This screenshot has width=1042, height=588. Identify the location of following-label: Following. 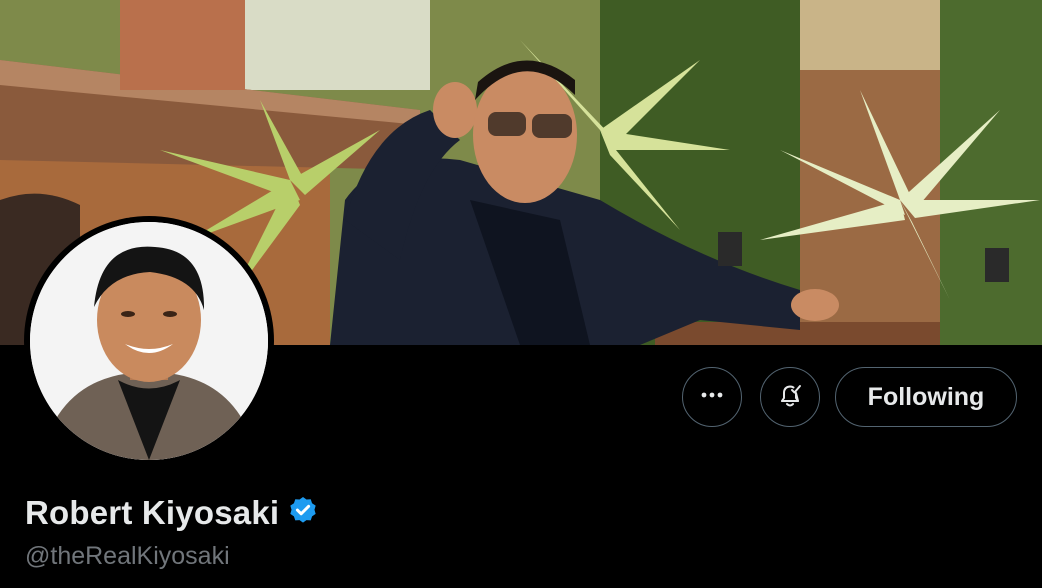
(926, 396).